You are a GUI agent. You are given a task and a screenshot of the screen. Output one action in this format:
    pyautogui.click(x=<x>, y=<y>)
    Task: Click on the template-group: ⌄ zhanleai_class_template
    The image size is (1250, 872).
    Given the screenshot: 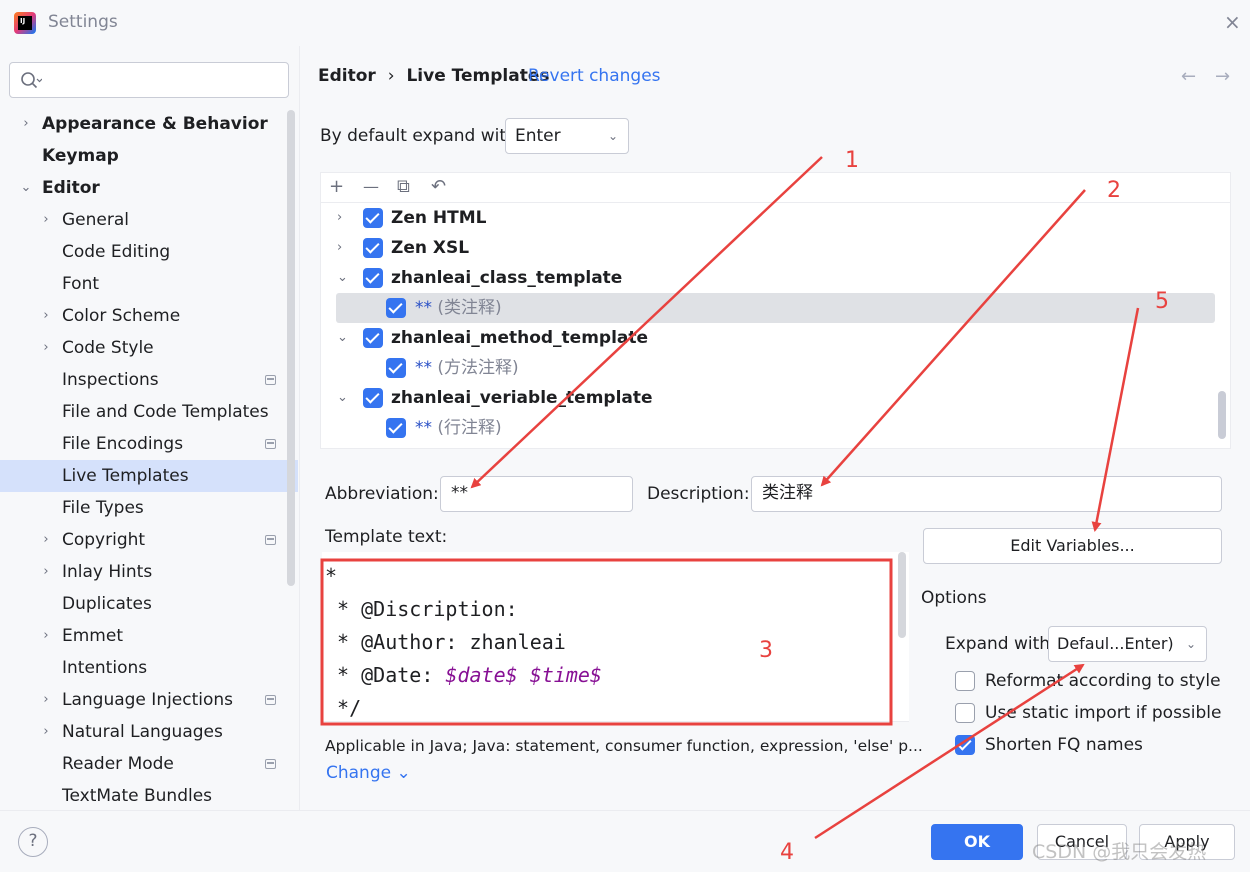 What is the action you would take?
    pyautogui.click(x=775, y=278)
    